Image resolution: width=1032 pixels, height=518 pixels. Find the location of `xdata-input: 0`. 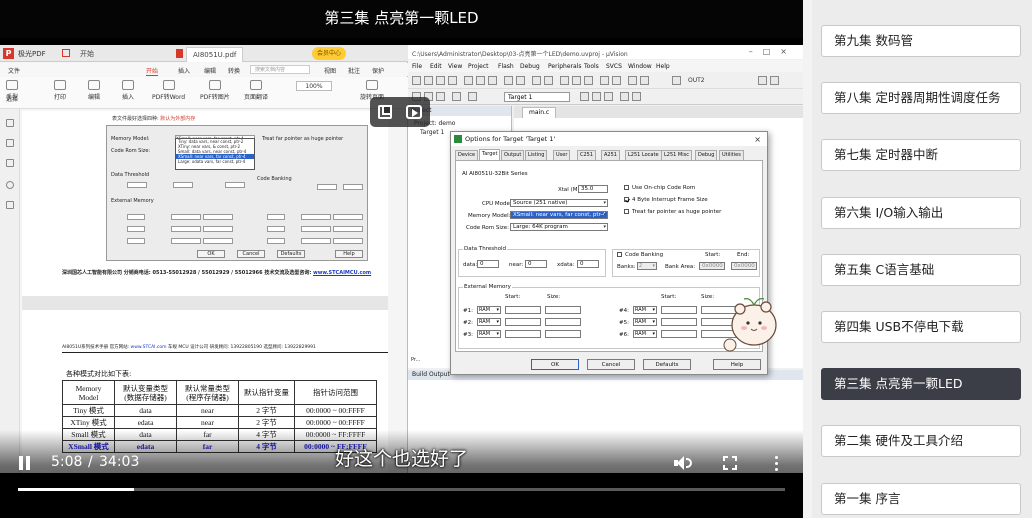

xdata-input: 0 is located at coordinates (588, 264).